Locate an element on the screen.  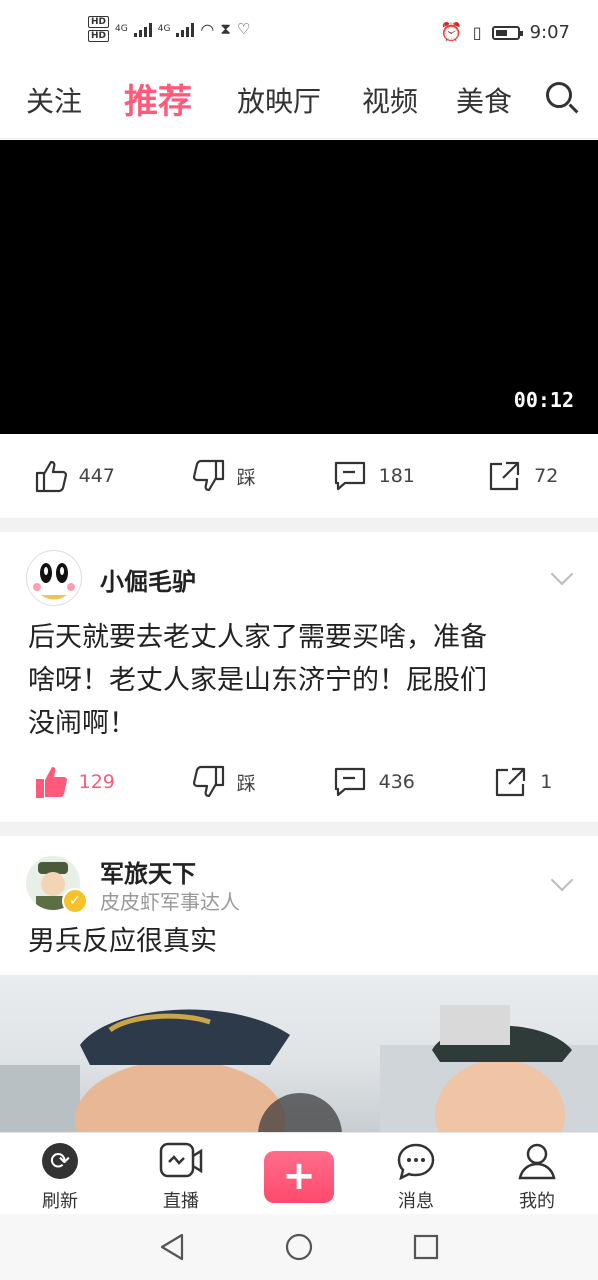
bottom-nav: ⟳ 刷新 直播 + 消息 我的 is located at coordinates (299, 1173).